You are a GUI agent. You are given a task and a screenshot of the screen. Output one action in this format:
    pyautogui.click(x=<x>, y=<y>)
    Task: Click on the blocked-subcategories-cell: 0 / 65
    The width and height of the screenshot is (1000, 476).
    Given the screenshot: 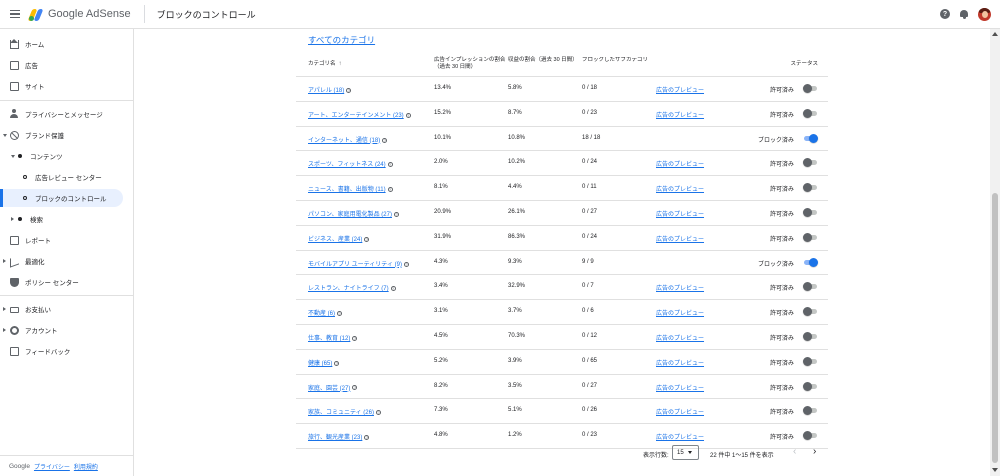 What is the action you would take?
    pyautogui.click(x=590, y=360)
    